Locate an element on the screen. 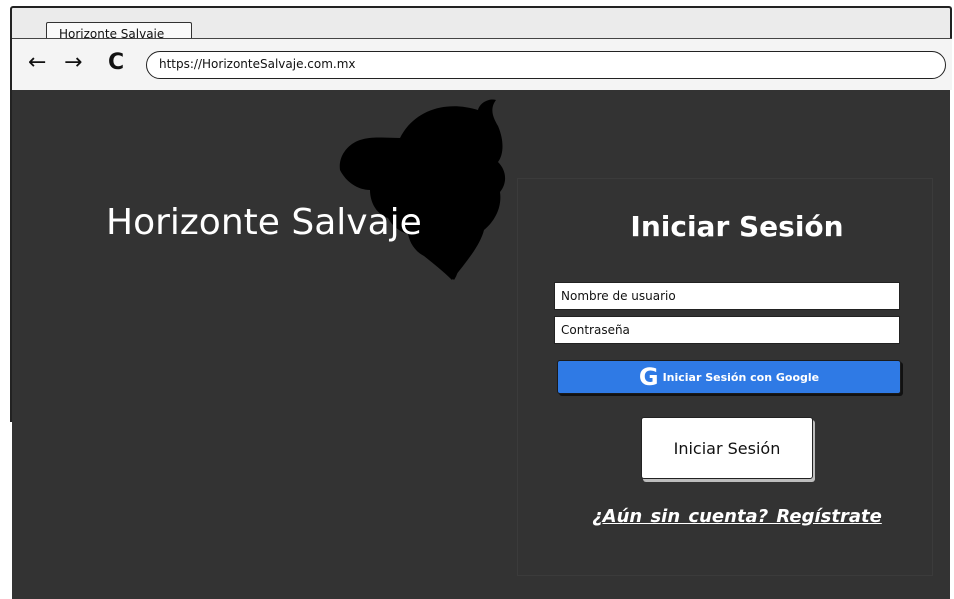  browser-toolbar: ← → C https://HorizonteSalvaje.com.mx is located at coordinates (482, 64).